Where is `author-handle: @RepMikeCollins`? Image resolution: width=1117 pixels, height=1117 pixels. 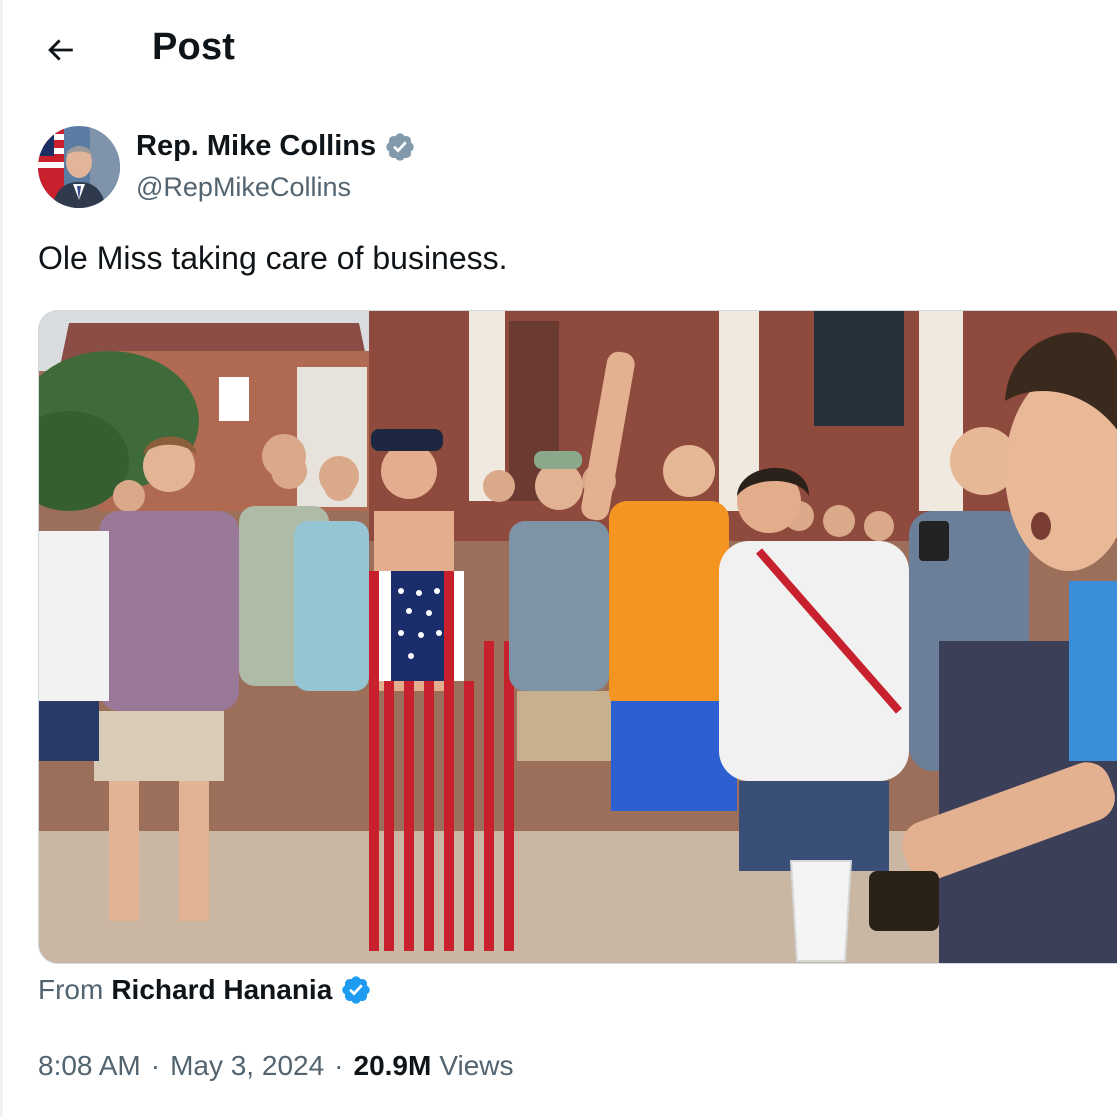 author-handle: @RepMikeCollins is located at coordinates (243, 187).